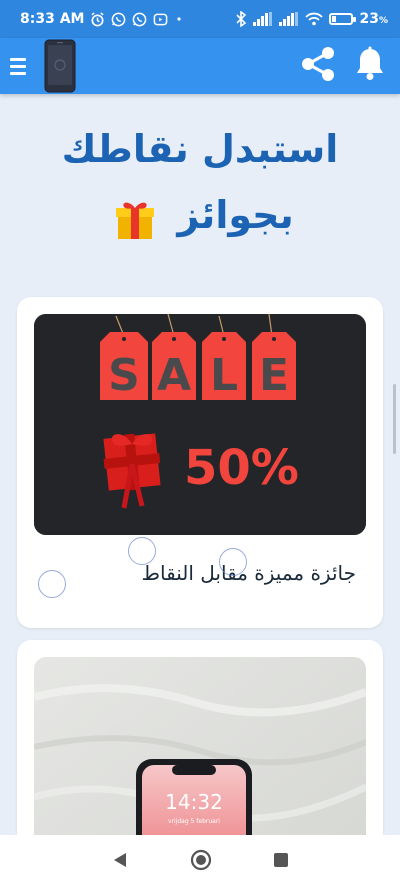 The height and width of the screenshot is (889, 400). Describe the element at coordinates (342, 66) in the screenshot. I see `app-bar-actions` at that location.